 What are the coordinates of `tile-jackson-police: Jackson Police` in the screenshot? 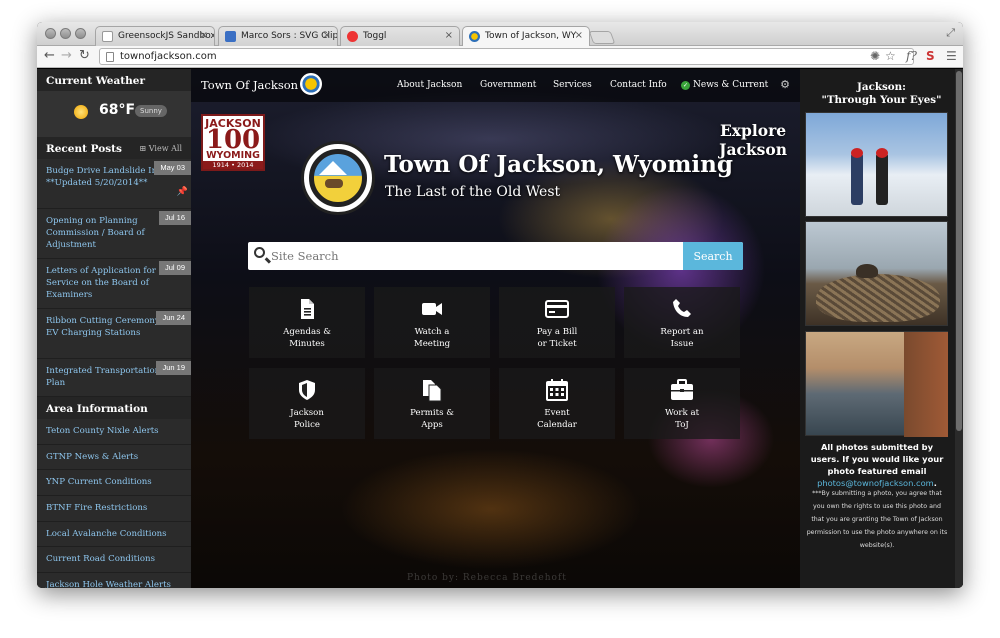 It's located at (307, 403).